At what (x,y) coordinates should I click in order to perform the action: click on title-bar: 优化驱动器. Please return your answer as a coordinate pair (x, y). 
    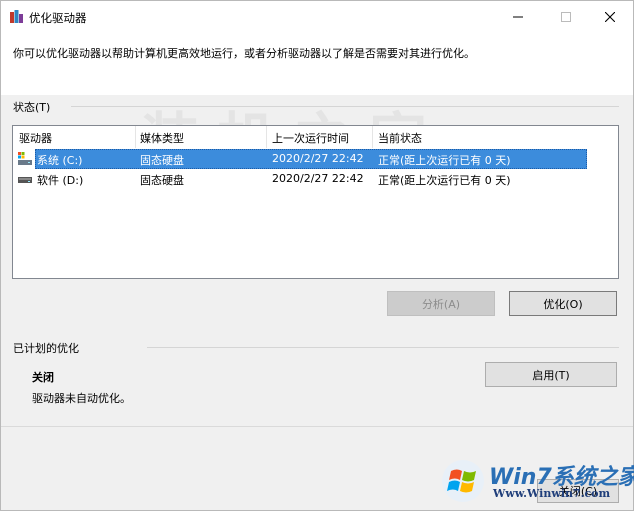
    Looking at the image, I should click on (317, 17).